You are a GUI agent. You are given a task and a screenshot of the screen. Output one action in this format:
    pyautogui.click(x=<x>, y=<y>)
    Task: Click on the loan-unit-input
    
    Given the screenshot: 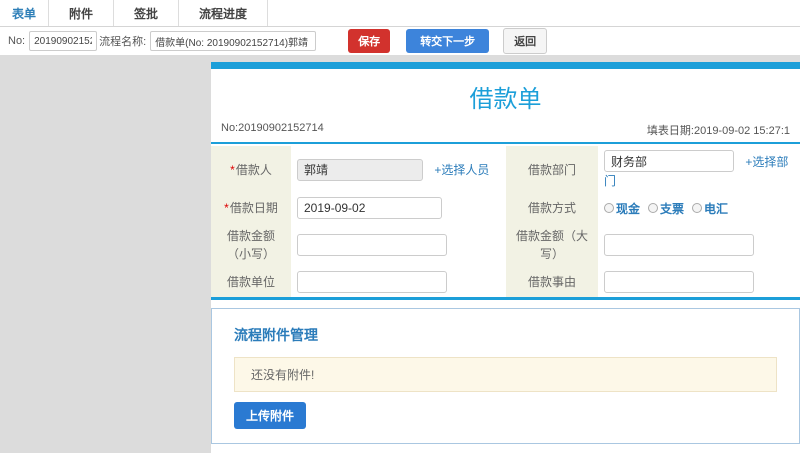 What is the action you would take?
    pyautogui.click(x=372, y=282)
    